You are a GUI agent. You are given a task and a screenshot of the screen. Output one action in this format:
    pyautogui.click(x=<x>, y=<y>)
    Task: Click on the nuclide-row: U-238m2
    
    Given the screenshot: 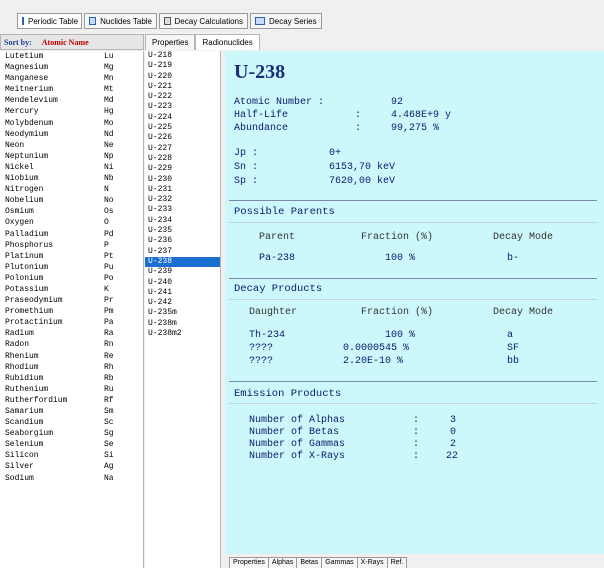 What is the action you would take?
    pyautogui.click(x=182, y=334)
    